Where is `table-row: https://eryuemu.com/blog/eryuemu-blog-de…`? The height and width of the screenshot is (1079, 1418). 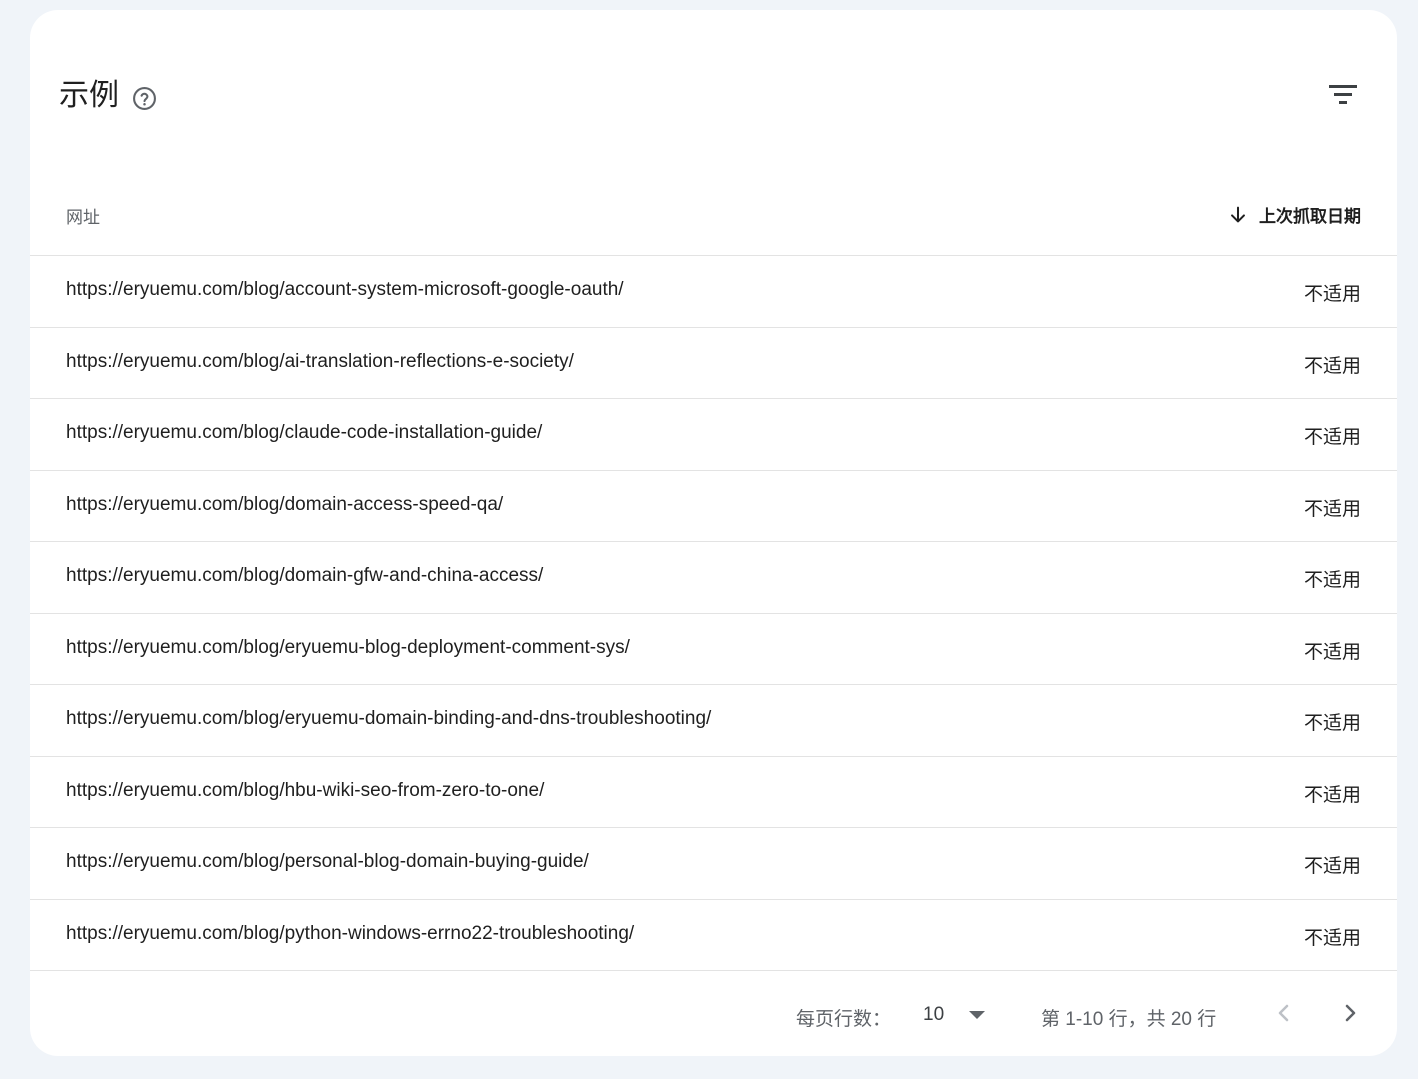 table-row: https://eryuemu.com/blog/eryuemu-blog-de… is located at coordinates (713, 649).